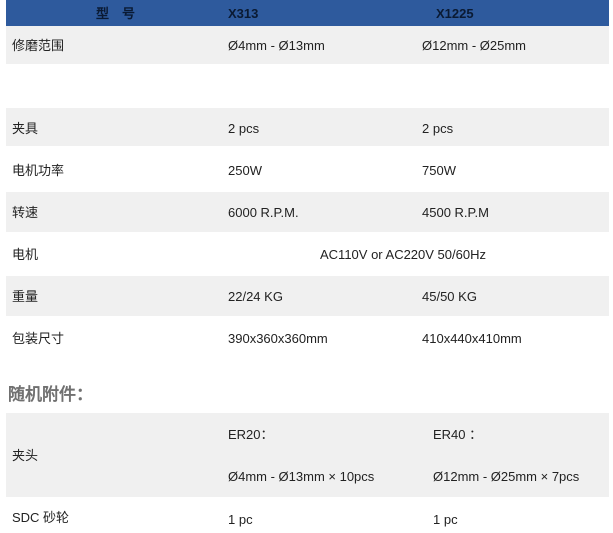  I want to click on label-power: 电机功率, so click(38, 170).